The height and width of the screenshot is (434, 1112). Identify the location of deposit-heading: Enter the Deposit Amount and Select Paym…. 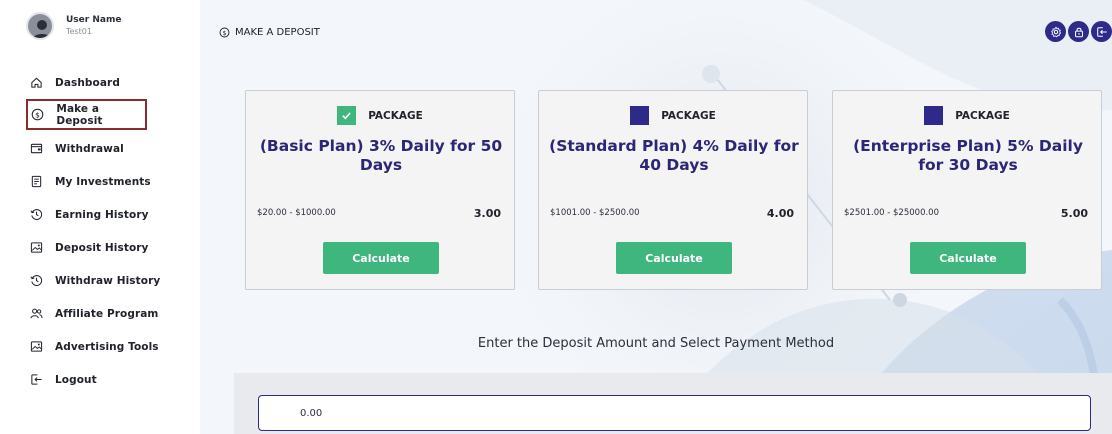
(656, 343).